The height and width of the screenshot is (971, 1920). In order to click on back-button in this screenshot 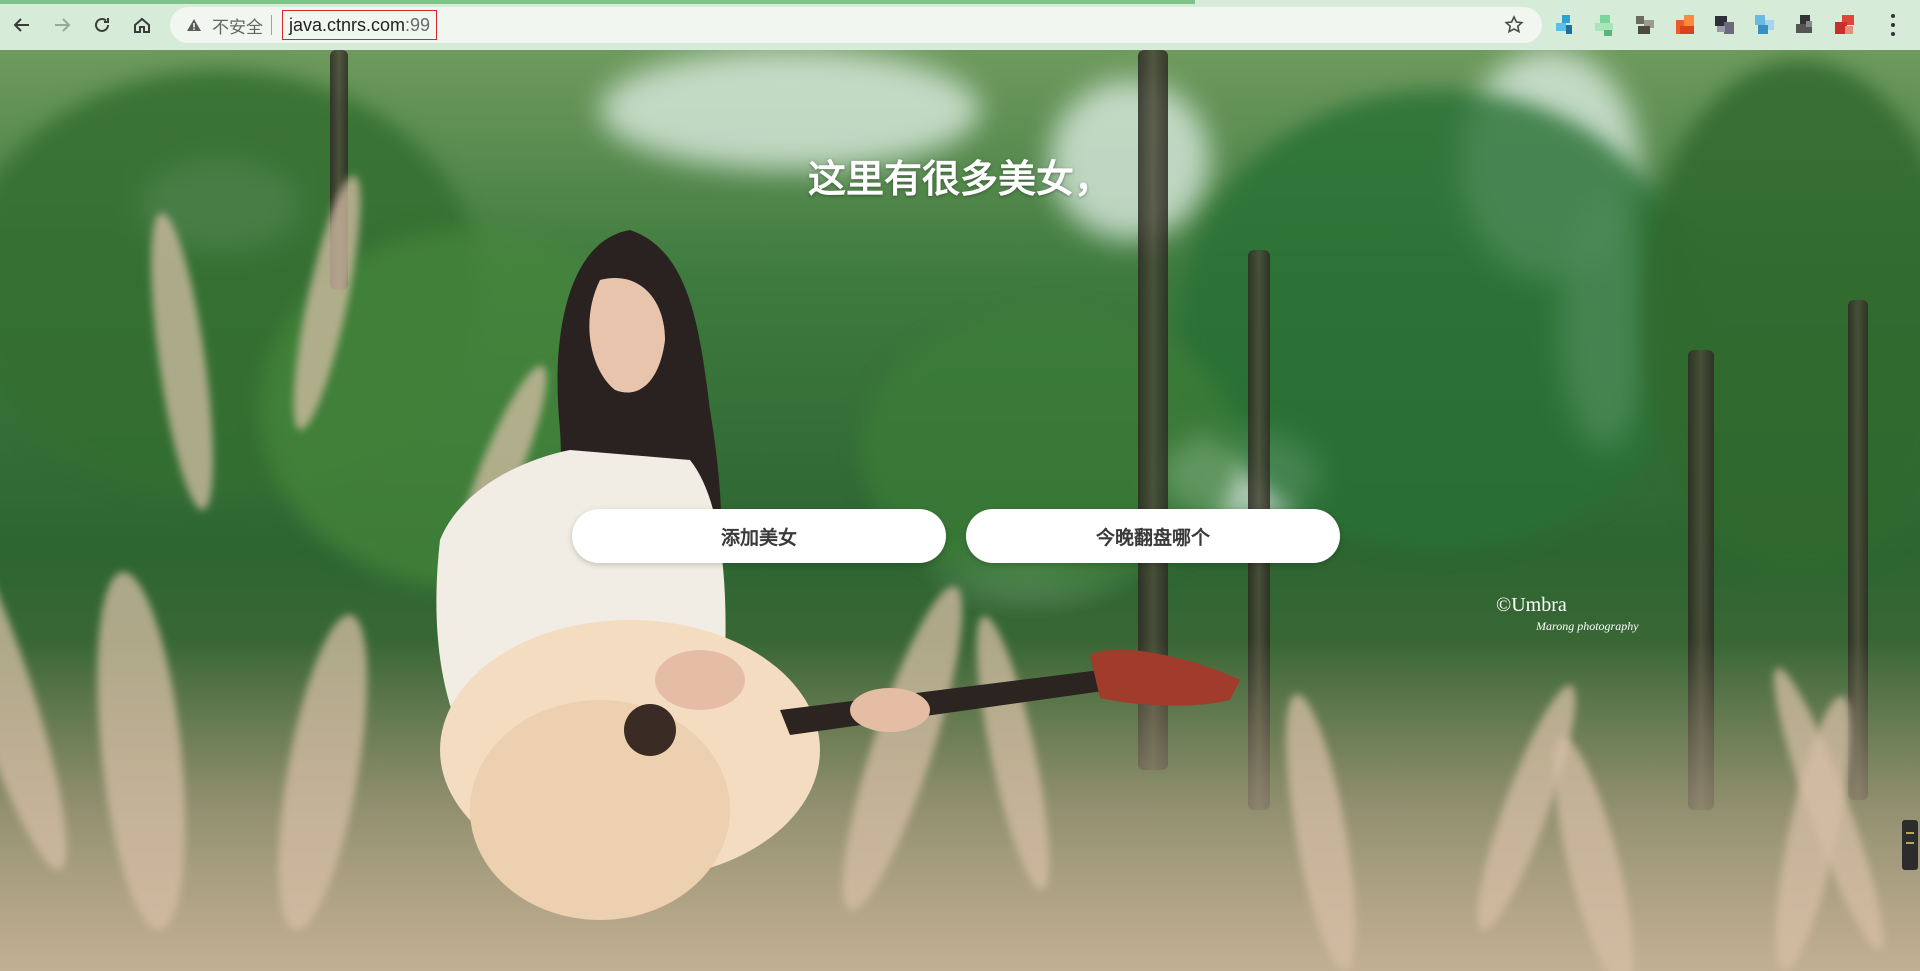, I will do `click(22, 25)`.